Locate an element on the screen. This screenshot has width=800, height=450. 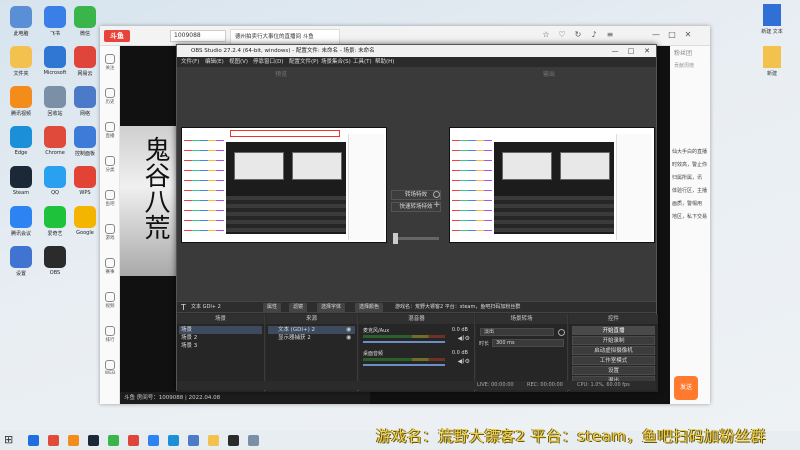
desktop-icon: Chrome is located at coordinates (55, 141).